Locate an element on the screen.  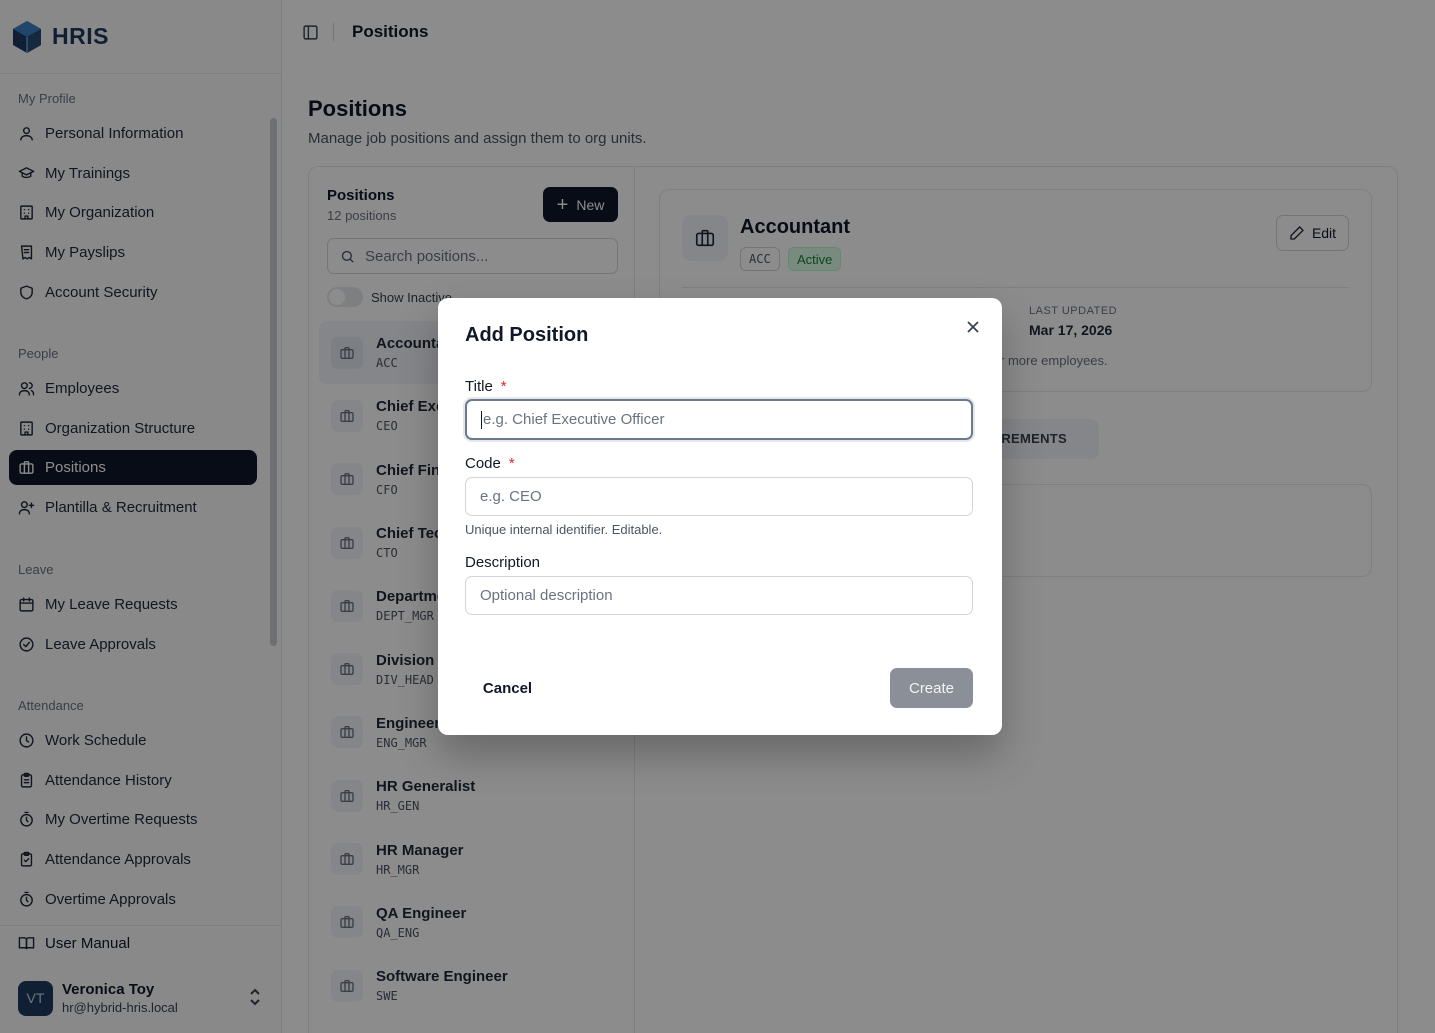
code-input: e.g. CEO is located at coordinates (719, 496).